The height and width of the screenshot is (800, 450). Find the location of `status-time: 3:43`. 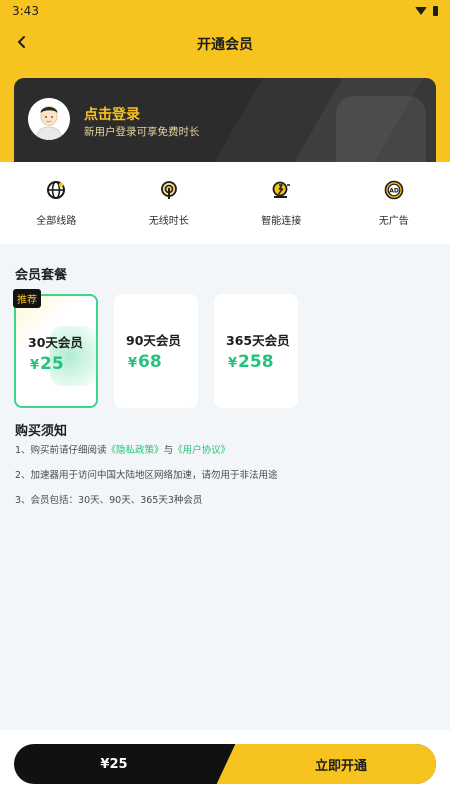

status-time: 3:43 is located at coordinates (25, 11).